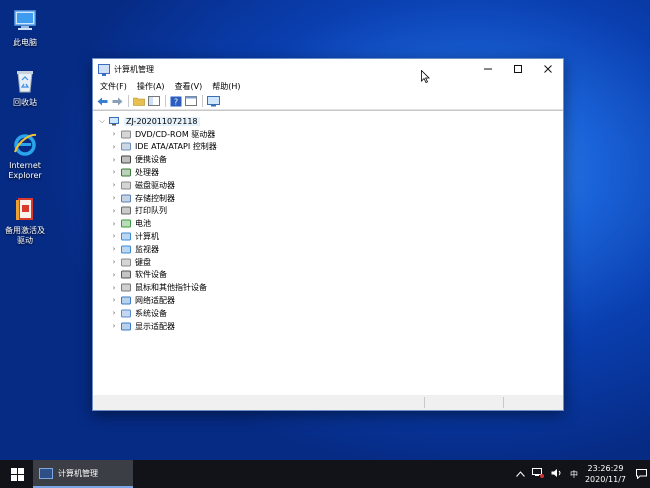 This screenshot has height=488, width=650. I want to click on desktop-icon-this-pc: 此电脑, so click(25, 27).